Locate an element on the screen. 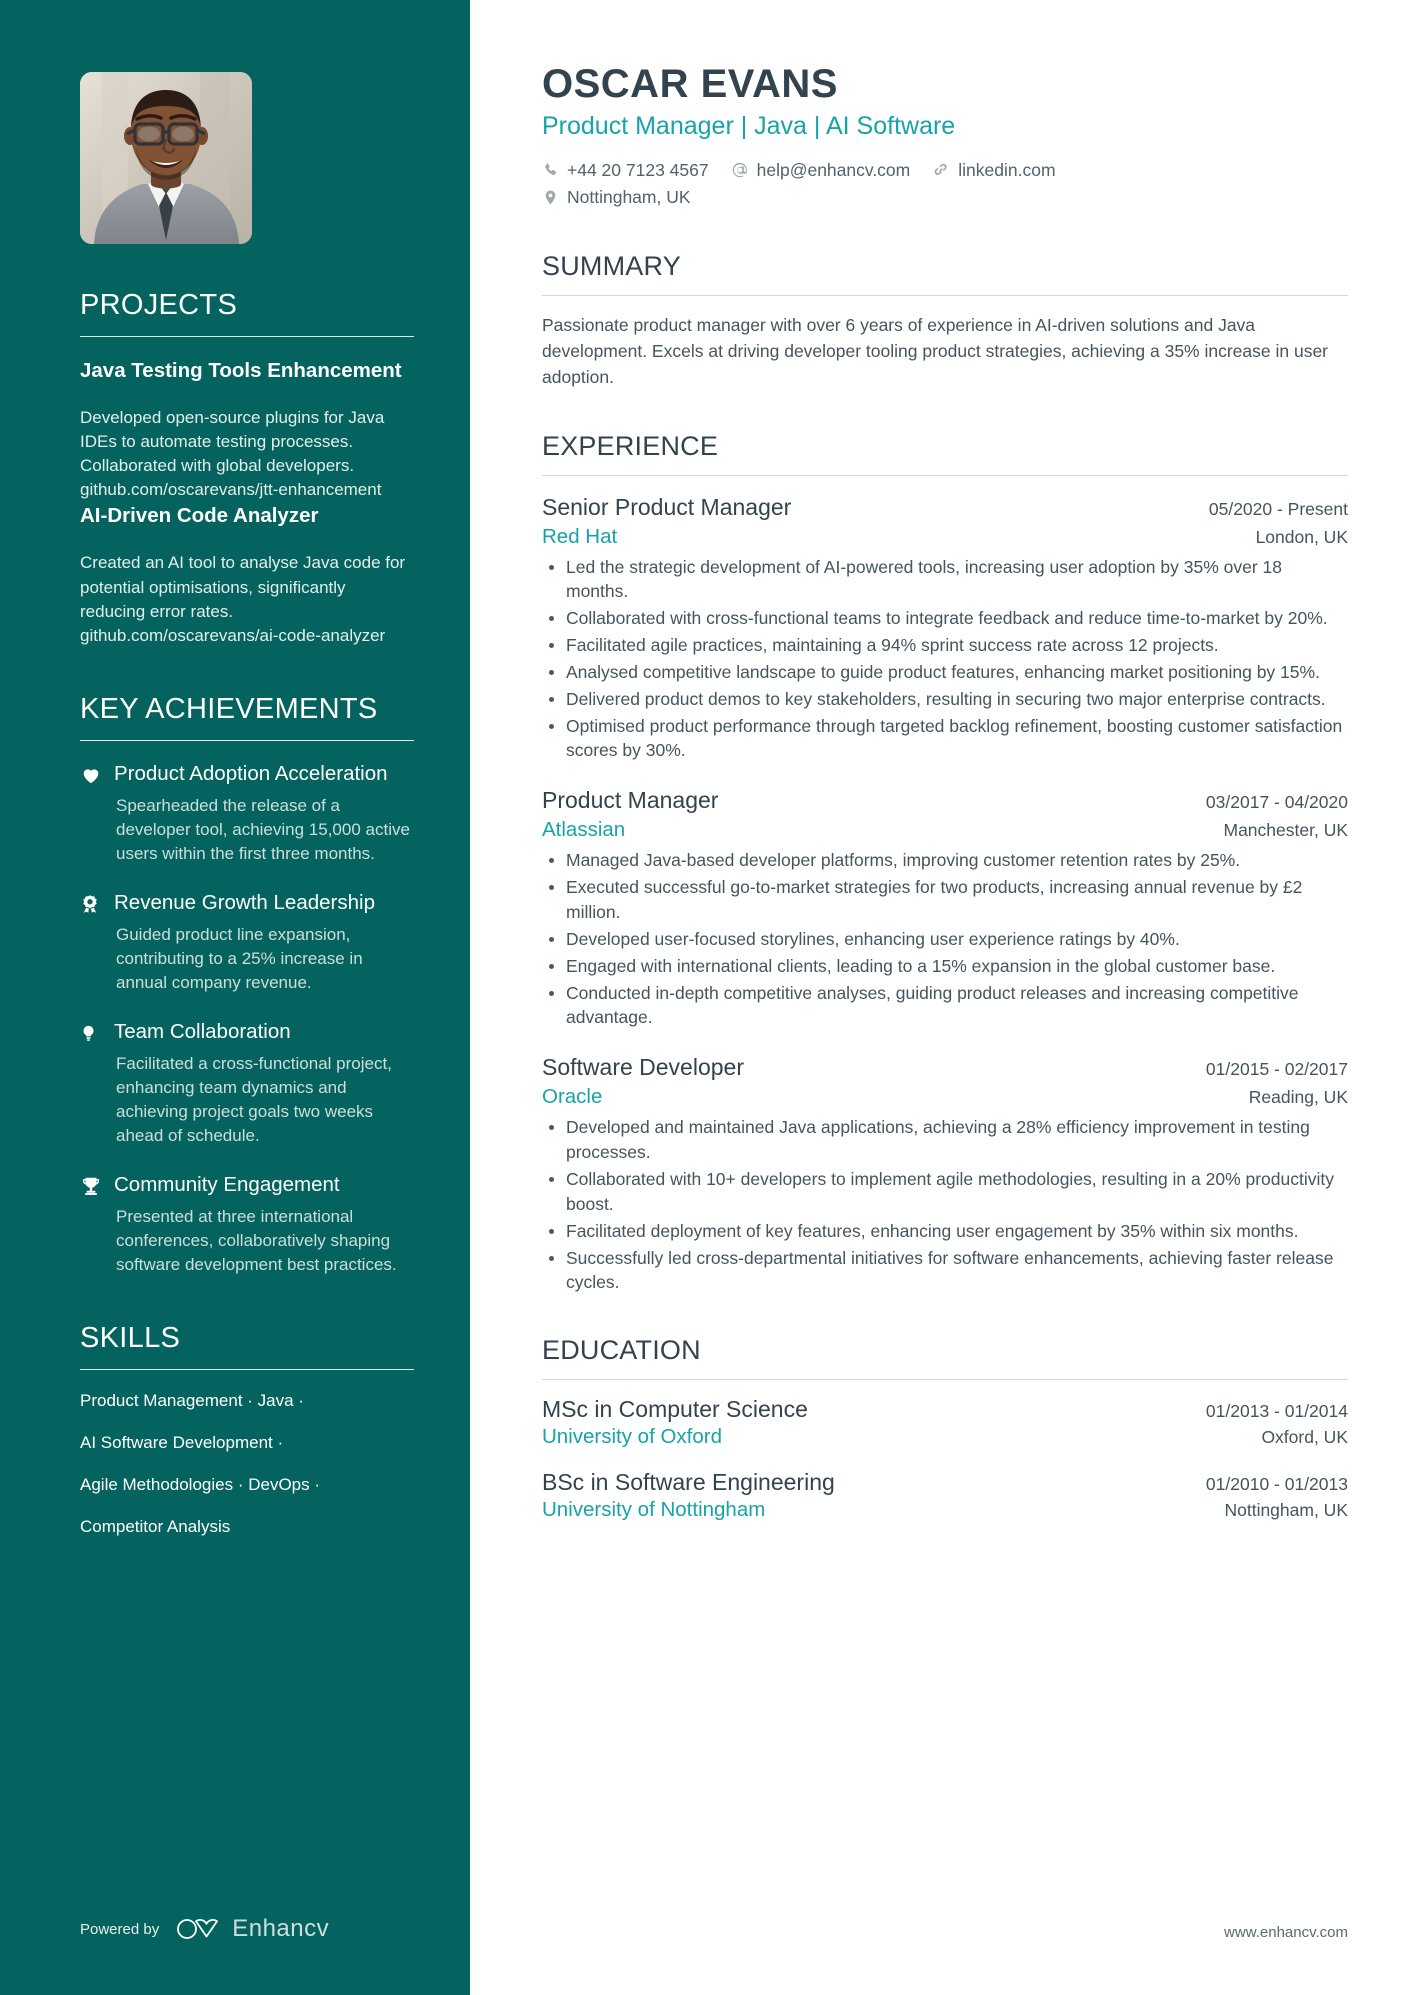 The image size is (1410, 1995). job-title: Senior Product Manager is located at coordinates (667, 506).